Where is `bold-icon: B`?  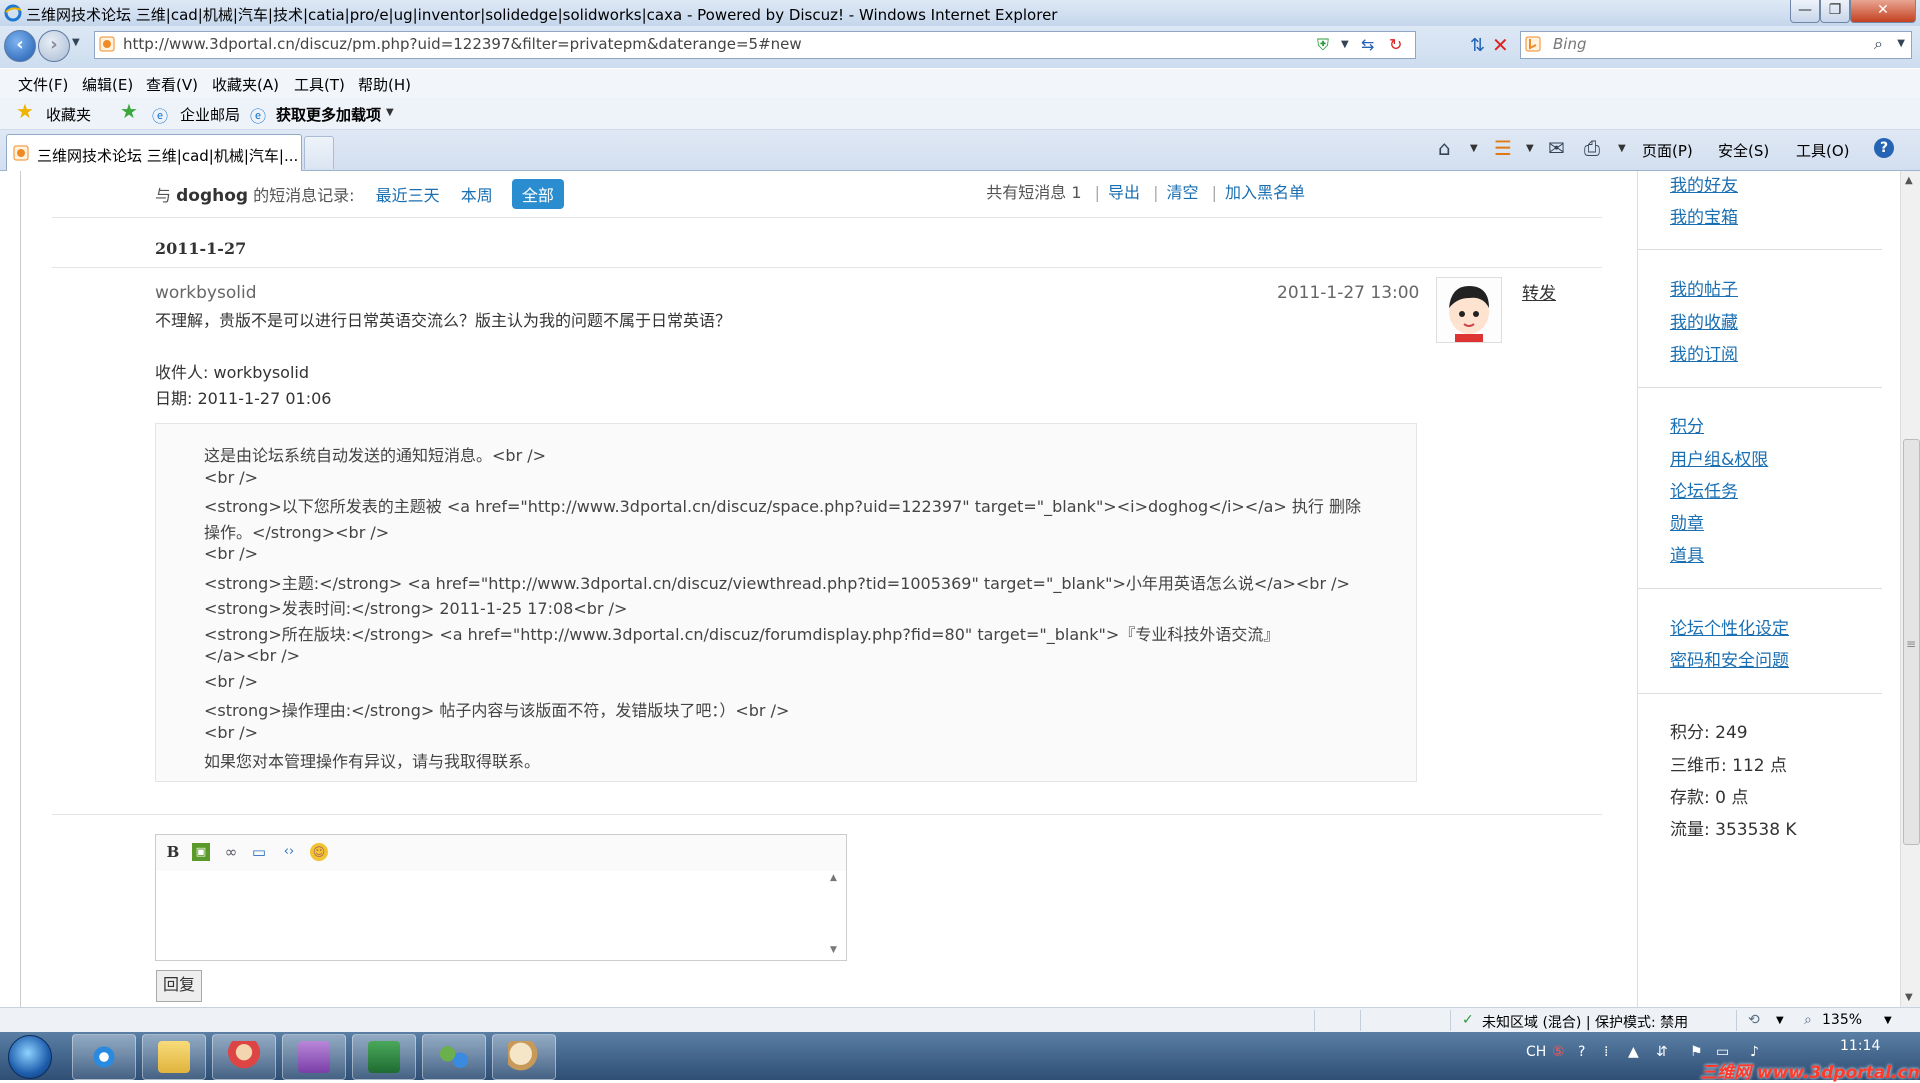 bold-icon: B is located at coordinates (173, 852).